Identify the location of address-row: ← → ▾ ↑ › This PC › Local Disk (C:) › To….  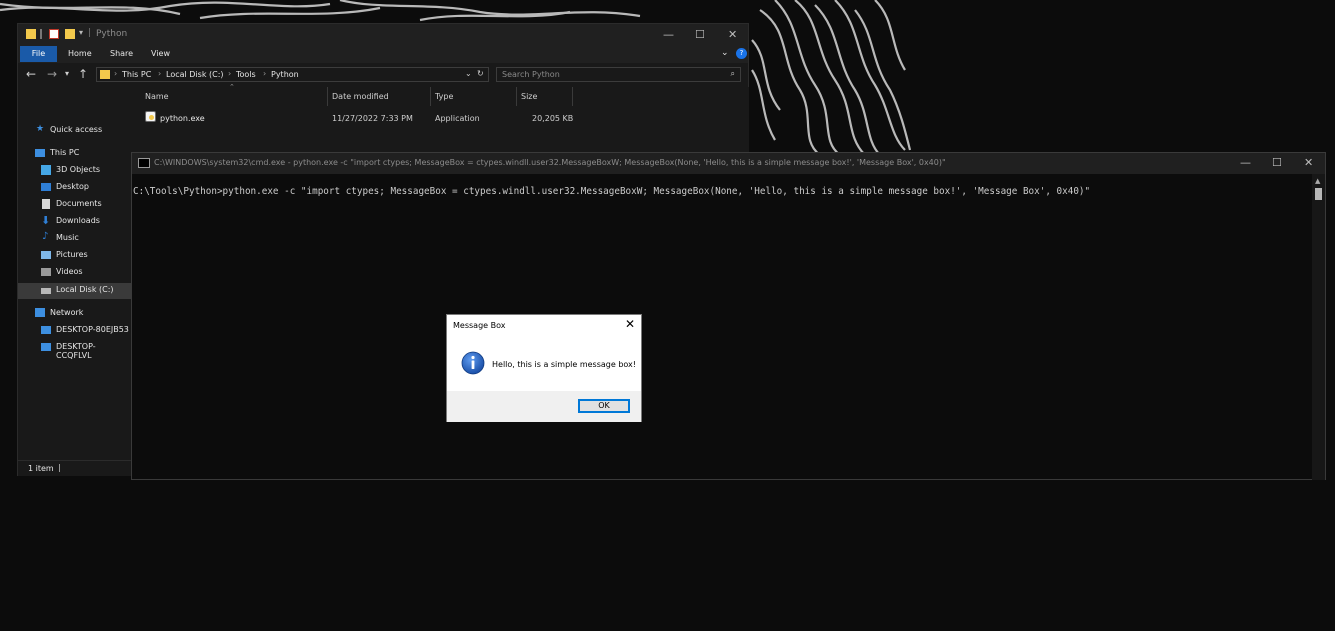
(383, 75).